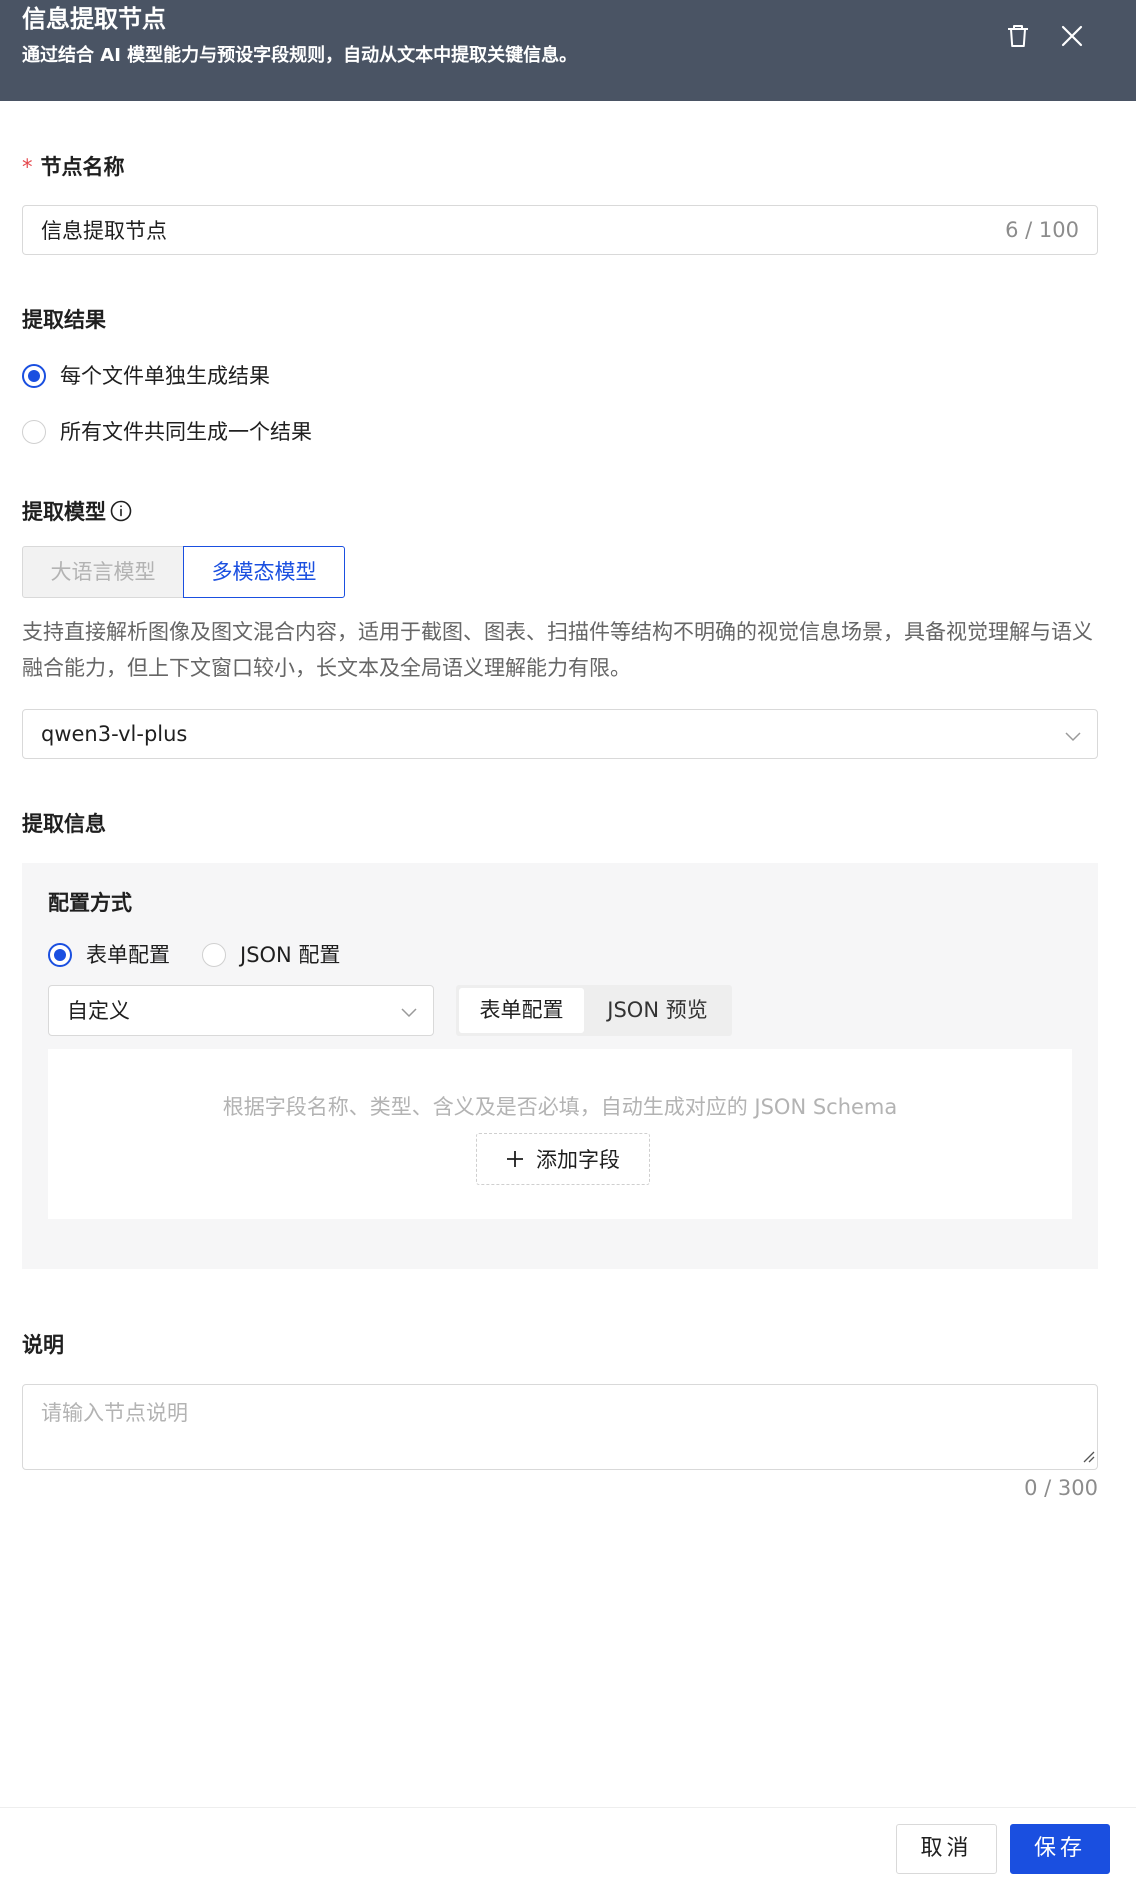 The image size is (1136, 1878). Describe the element at coordinates (94, 19) in the screenshot. I see `panel-title: 信息提取节点` at that location.